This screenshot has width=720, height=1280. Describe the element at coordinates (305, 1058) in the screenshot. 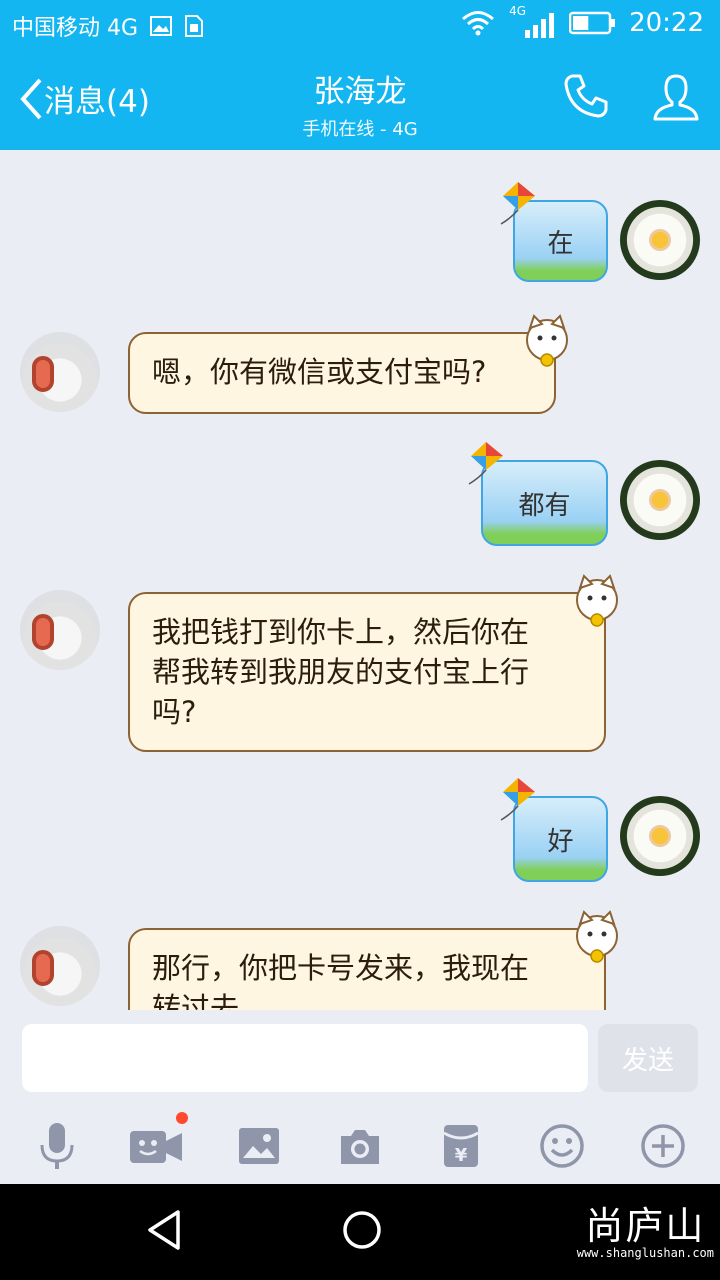

I see `message-input` at that location.